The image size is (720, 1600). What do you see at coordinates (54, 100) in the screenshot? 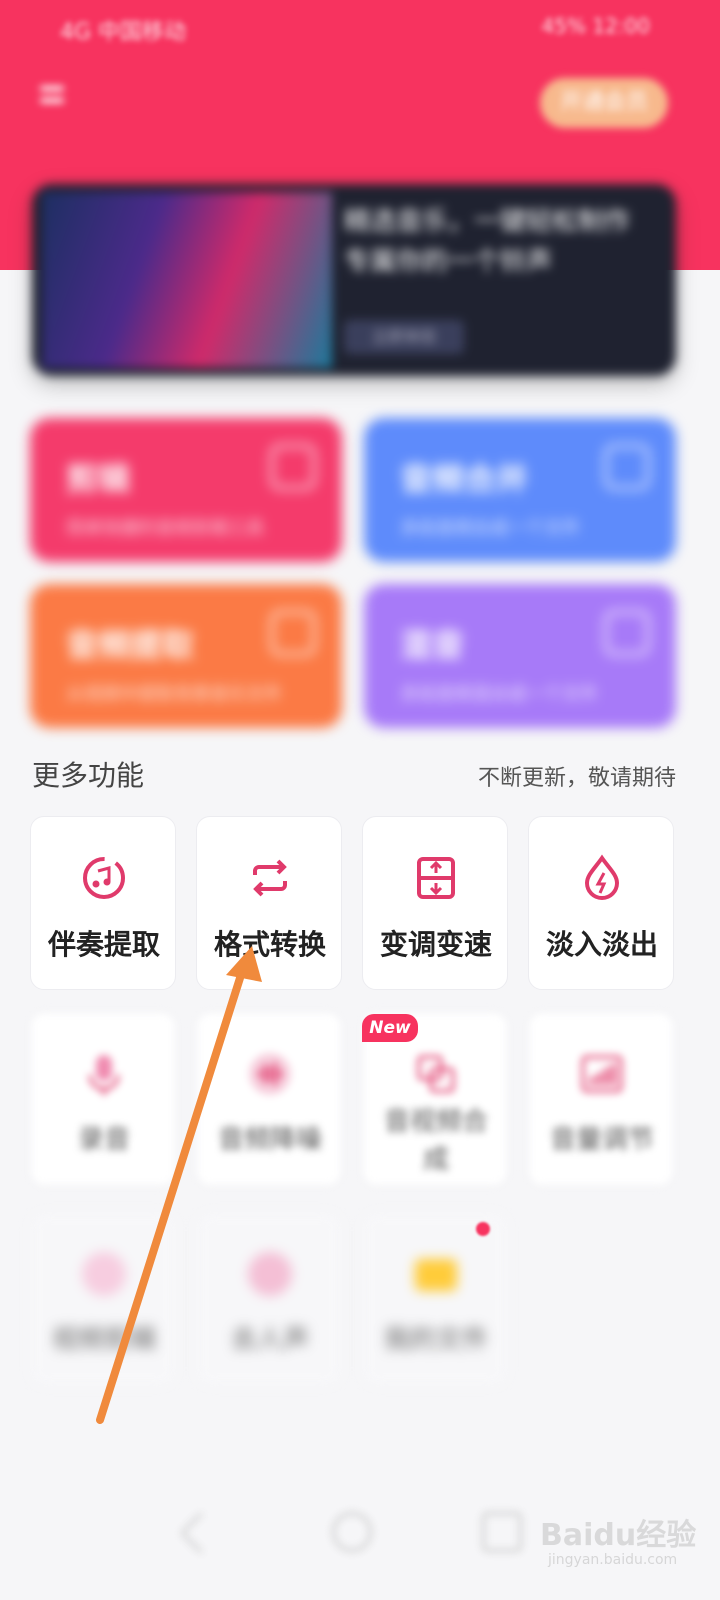
I see `menu-icon` at bounding box center [54, 100].